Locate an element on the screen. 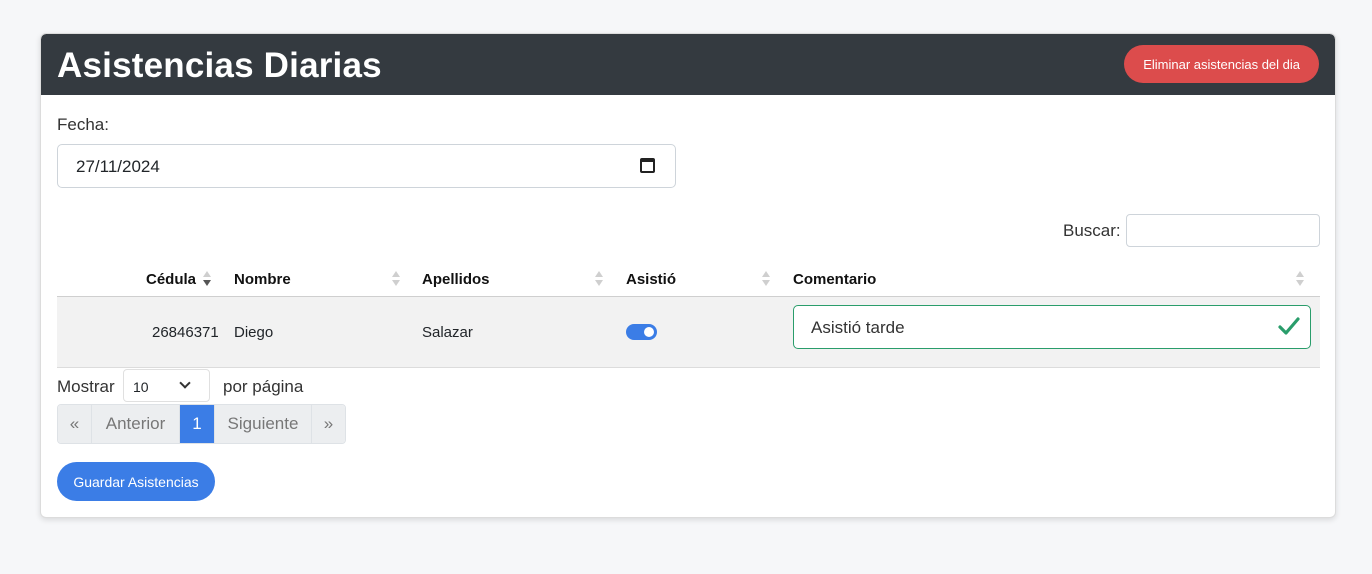  toggle-knob is located at coordinates (649, 332).